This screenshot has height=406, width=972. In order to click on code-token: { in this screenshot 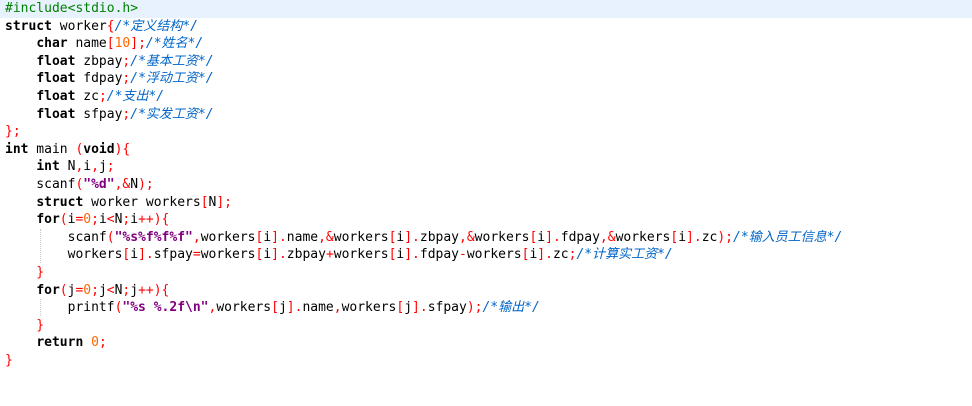, I will do `click(110, 26)`.